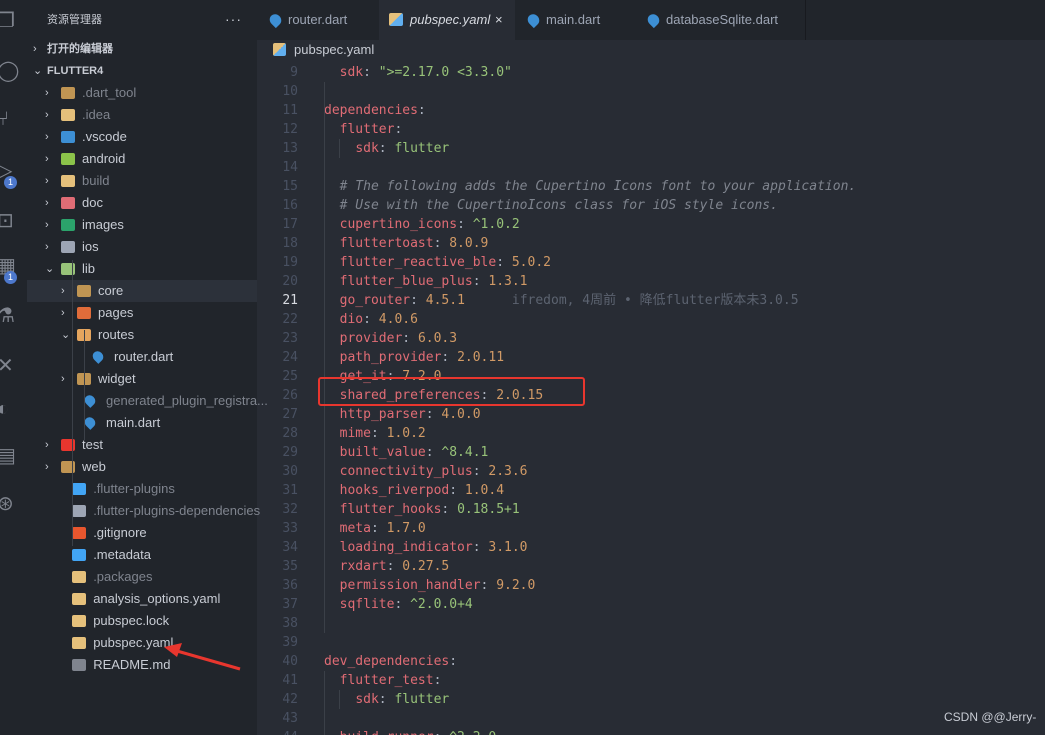 The image size is (1045, 735). I want to click on code-key: connectivity_plus, so click(406, 471).